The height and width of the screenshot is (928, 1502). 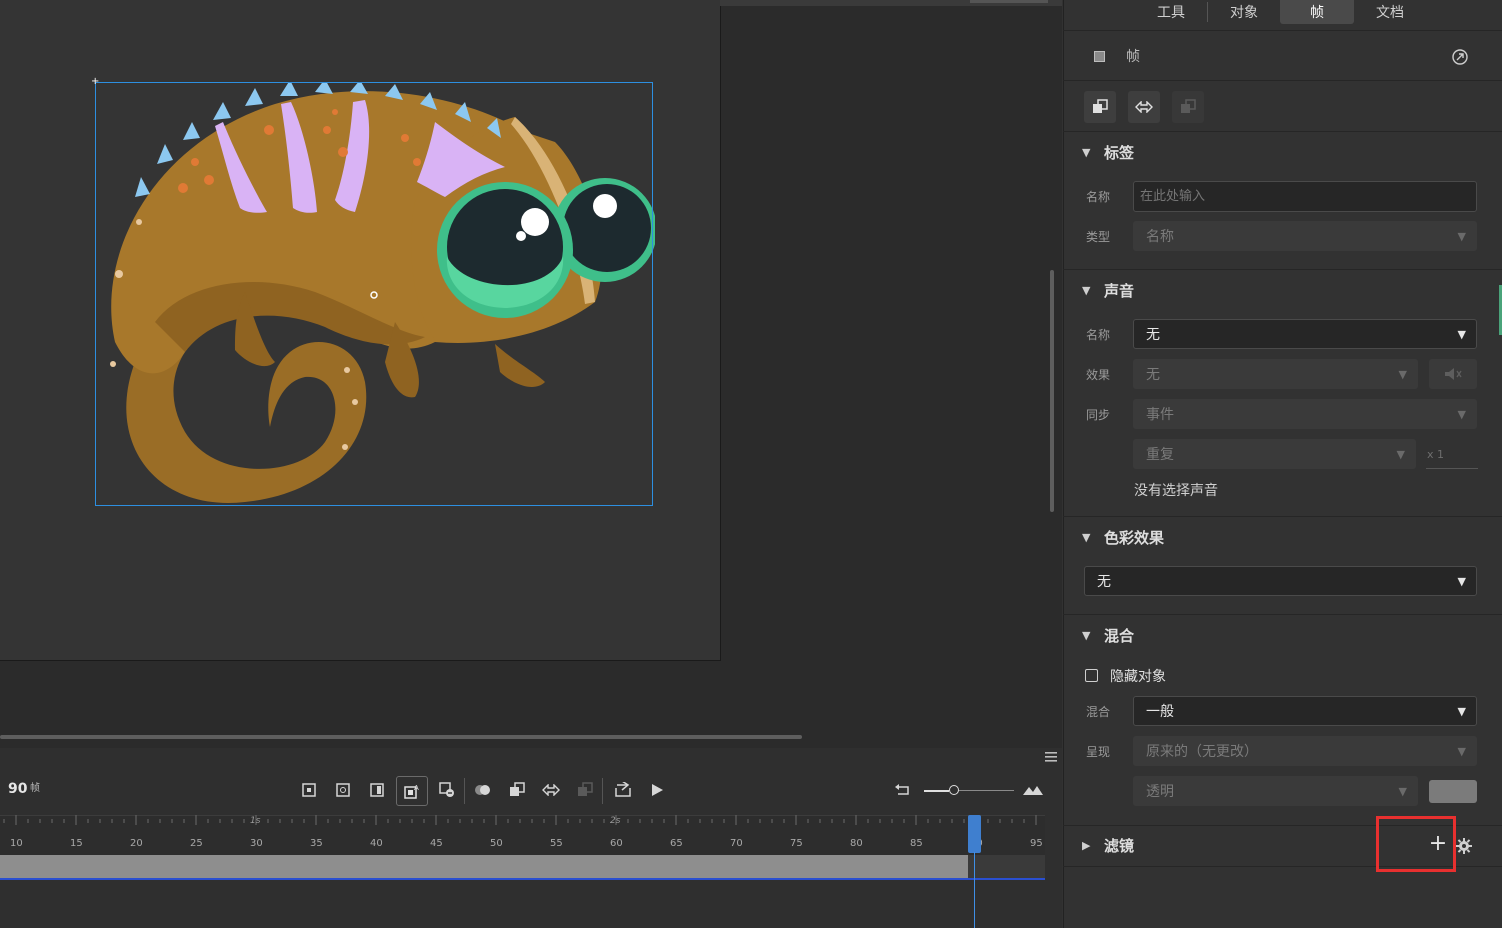 What do you see at coordinates (18, 789) in the screenshot?
I see `frame-count: 90` at bounding box center [18, 789].